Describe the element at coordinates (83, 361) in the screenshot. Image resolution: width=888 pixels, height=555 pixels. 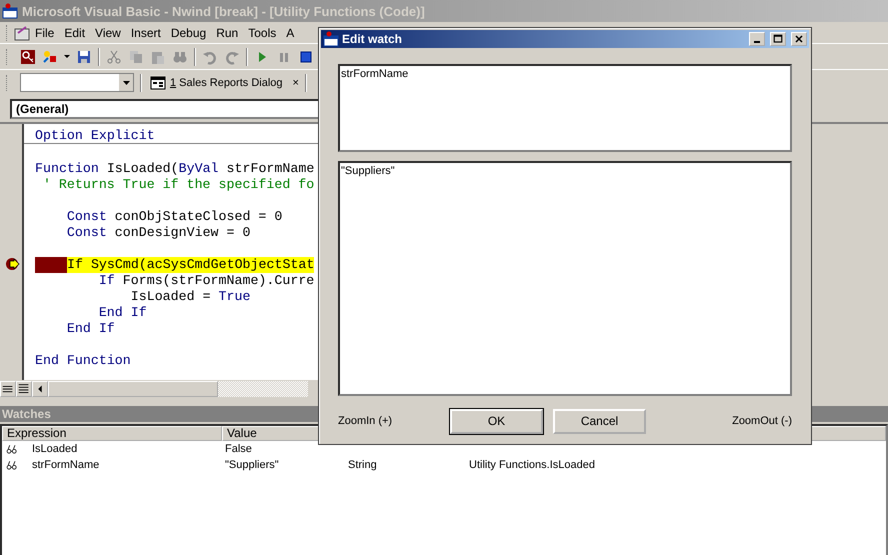
I see `code-line: End Function` at that location.